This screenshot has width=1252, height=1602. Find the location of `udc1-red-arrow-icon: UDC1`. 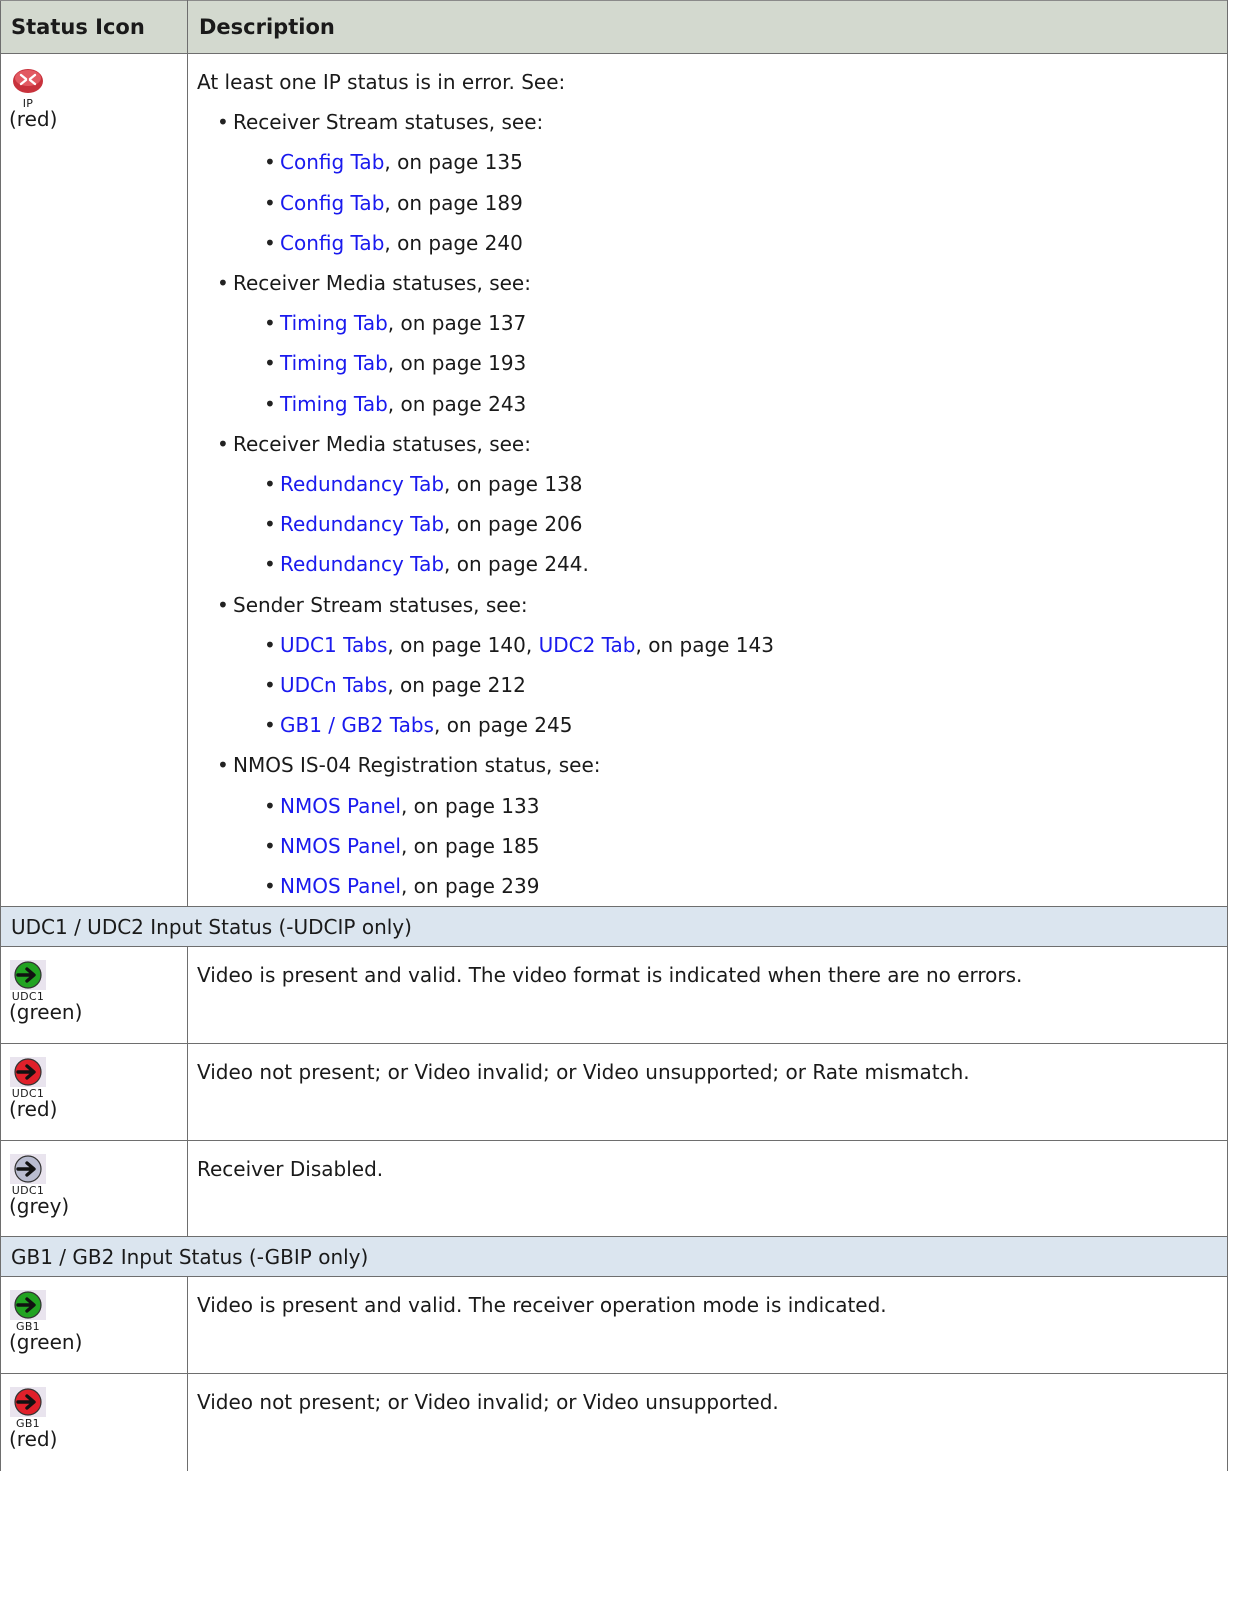

udc1-red-arrow-icon: UDC1 is located at coordinates (29, 1079).